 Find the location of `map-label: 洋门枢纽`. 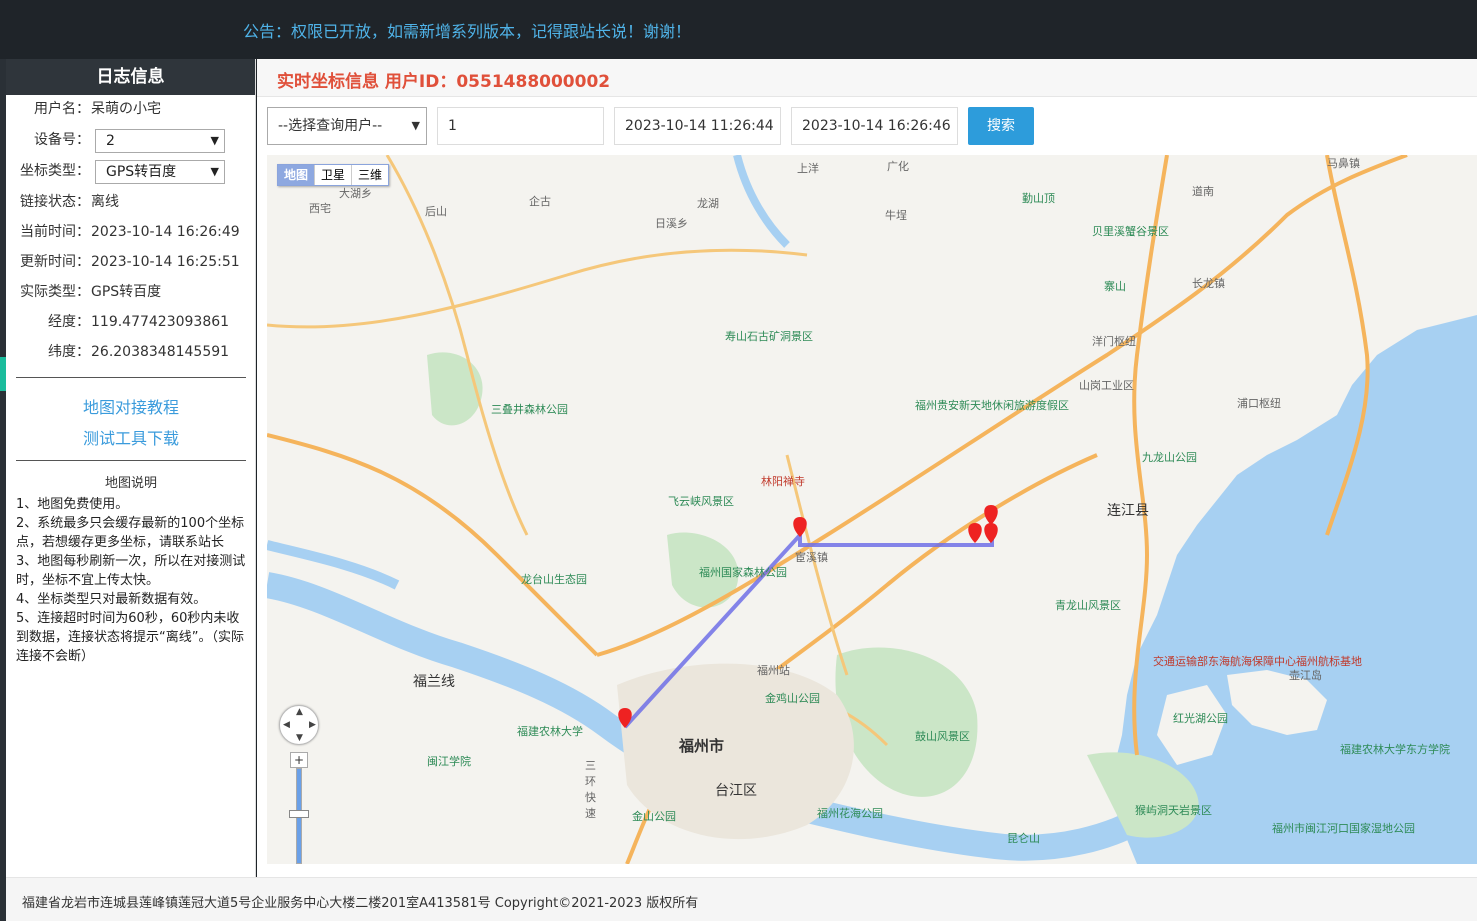

map-label: 洋门枢纽 is located at coordinates (1114, 341).